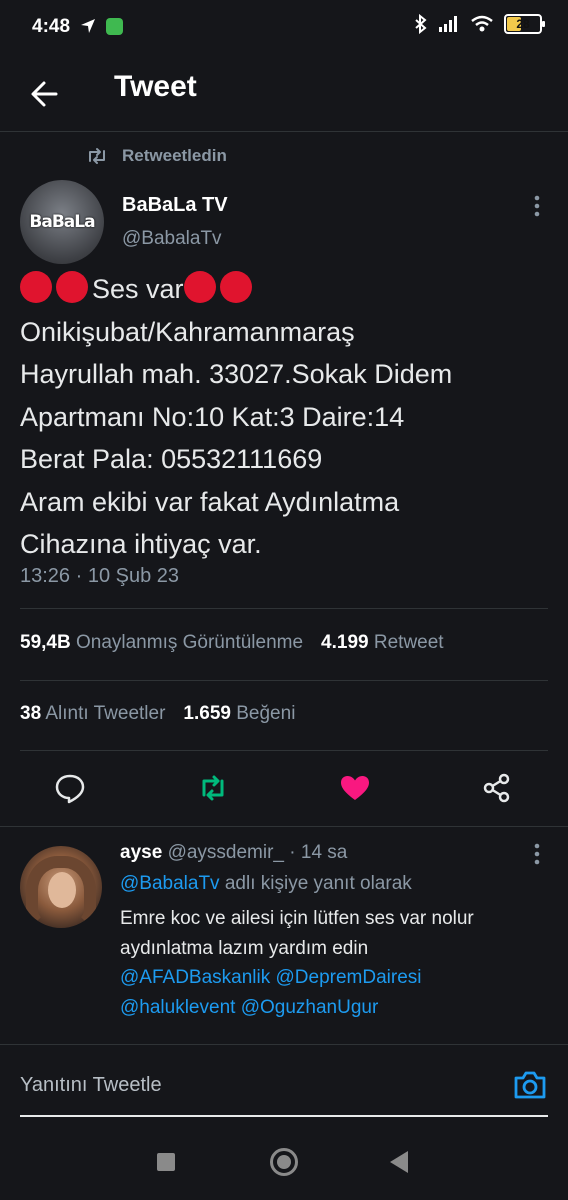 The width and height of the screenshot is (568, 1200). What do you see at coordinates (345, 642) in the screenshot?
I see `retweets-count: 4.199` at bounding box center [345, 642].